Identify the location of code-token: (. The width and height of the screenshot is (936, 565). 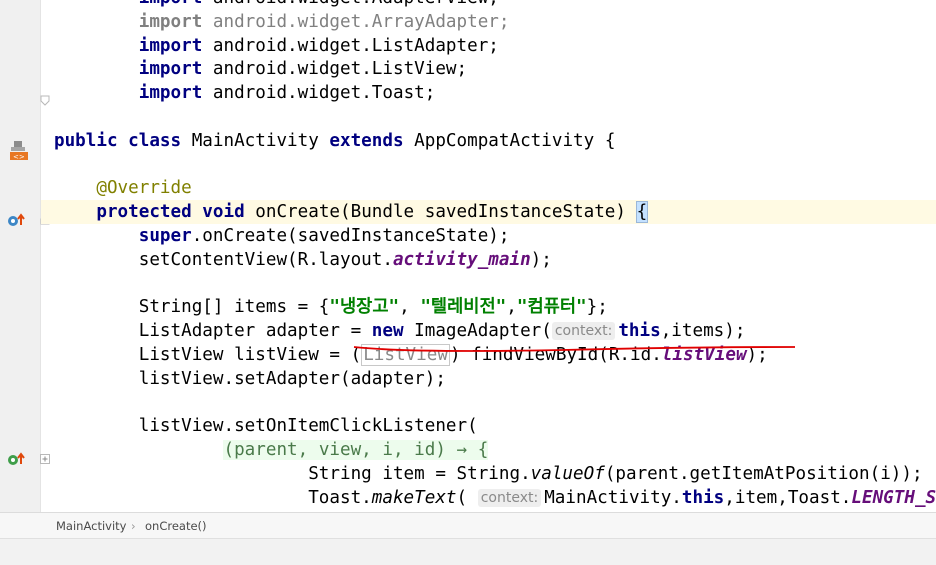
(467, 497).